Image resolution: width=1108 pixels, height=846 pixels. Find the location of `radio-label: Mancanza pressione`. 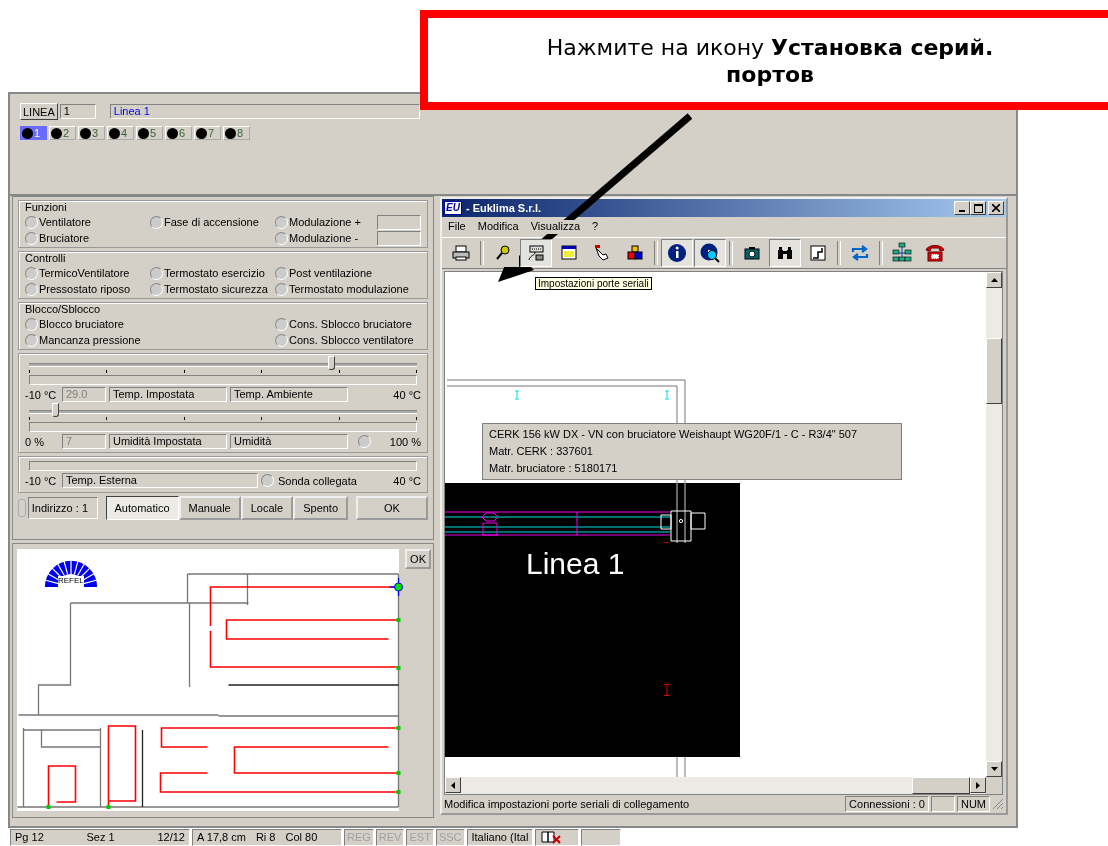

radio-label: Mancanza pressione is located at coordinates (90, 340).